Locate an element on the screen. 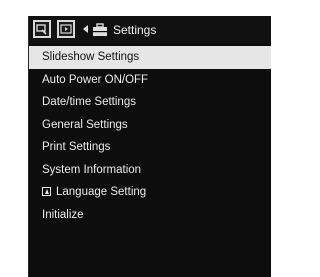 This screenshot has width=320, height=277. slideshow-tab-glyph is located at coordinates (41, 29).